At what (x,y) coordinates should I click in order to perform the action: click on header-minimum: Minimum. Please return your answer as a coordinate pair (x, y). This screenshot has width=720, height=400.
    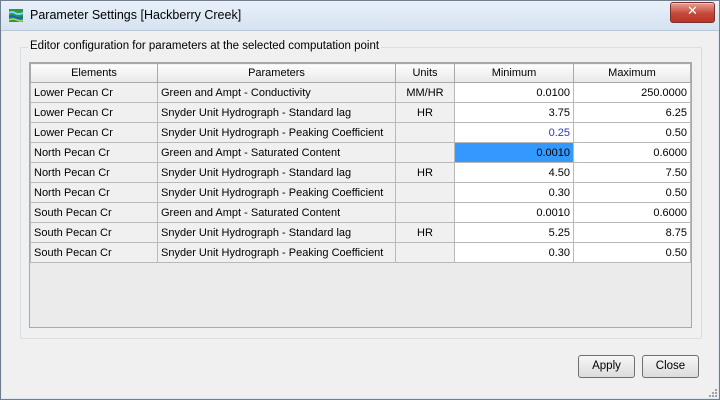
    Looking at the image, I should click on (514, 73).